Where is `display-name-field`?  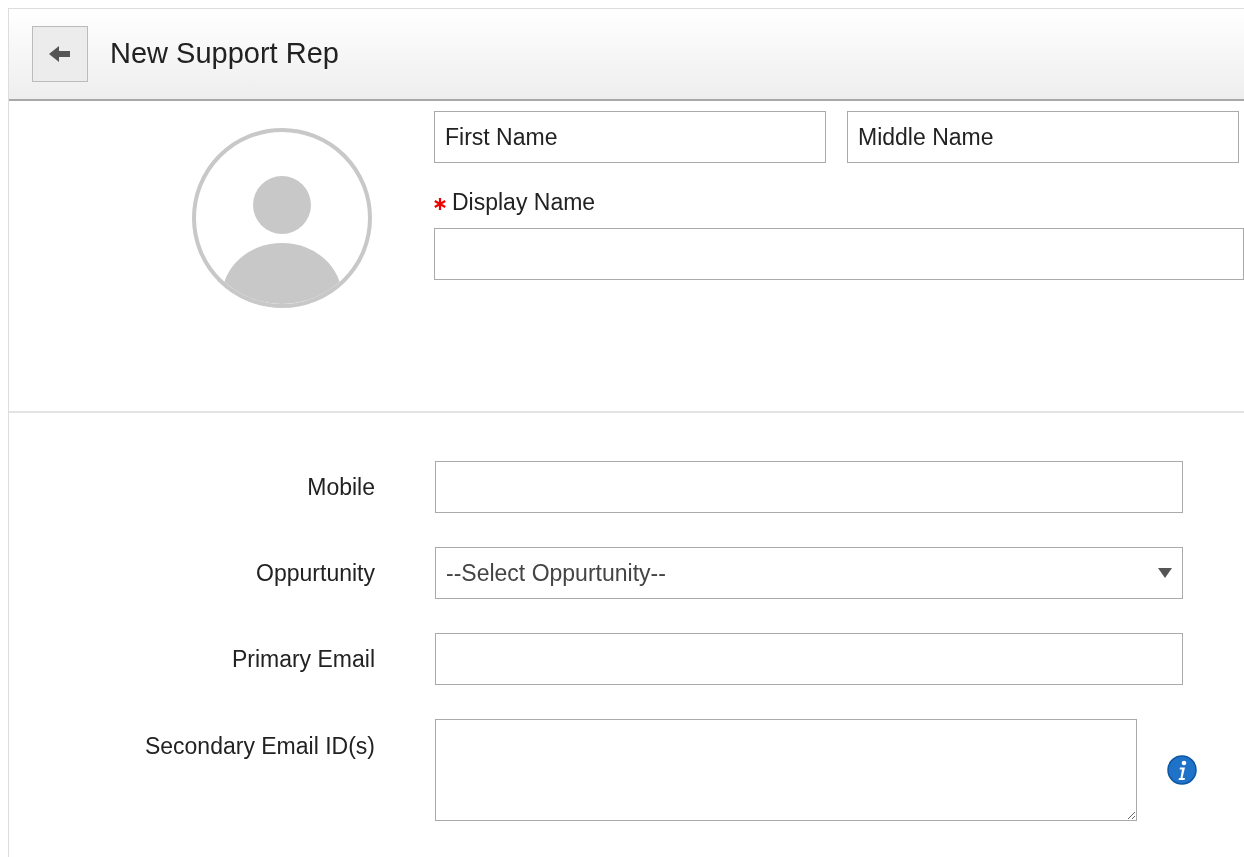 display-name-field is located at coordinates (839, 253).